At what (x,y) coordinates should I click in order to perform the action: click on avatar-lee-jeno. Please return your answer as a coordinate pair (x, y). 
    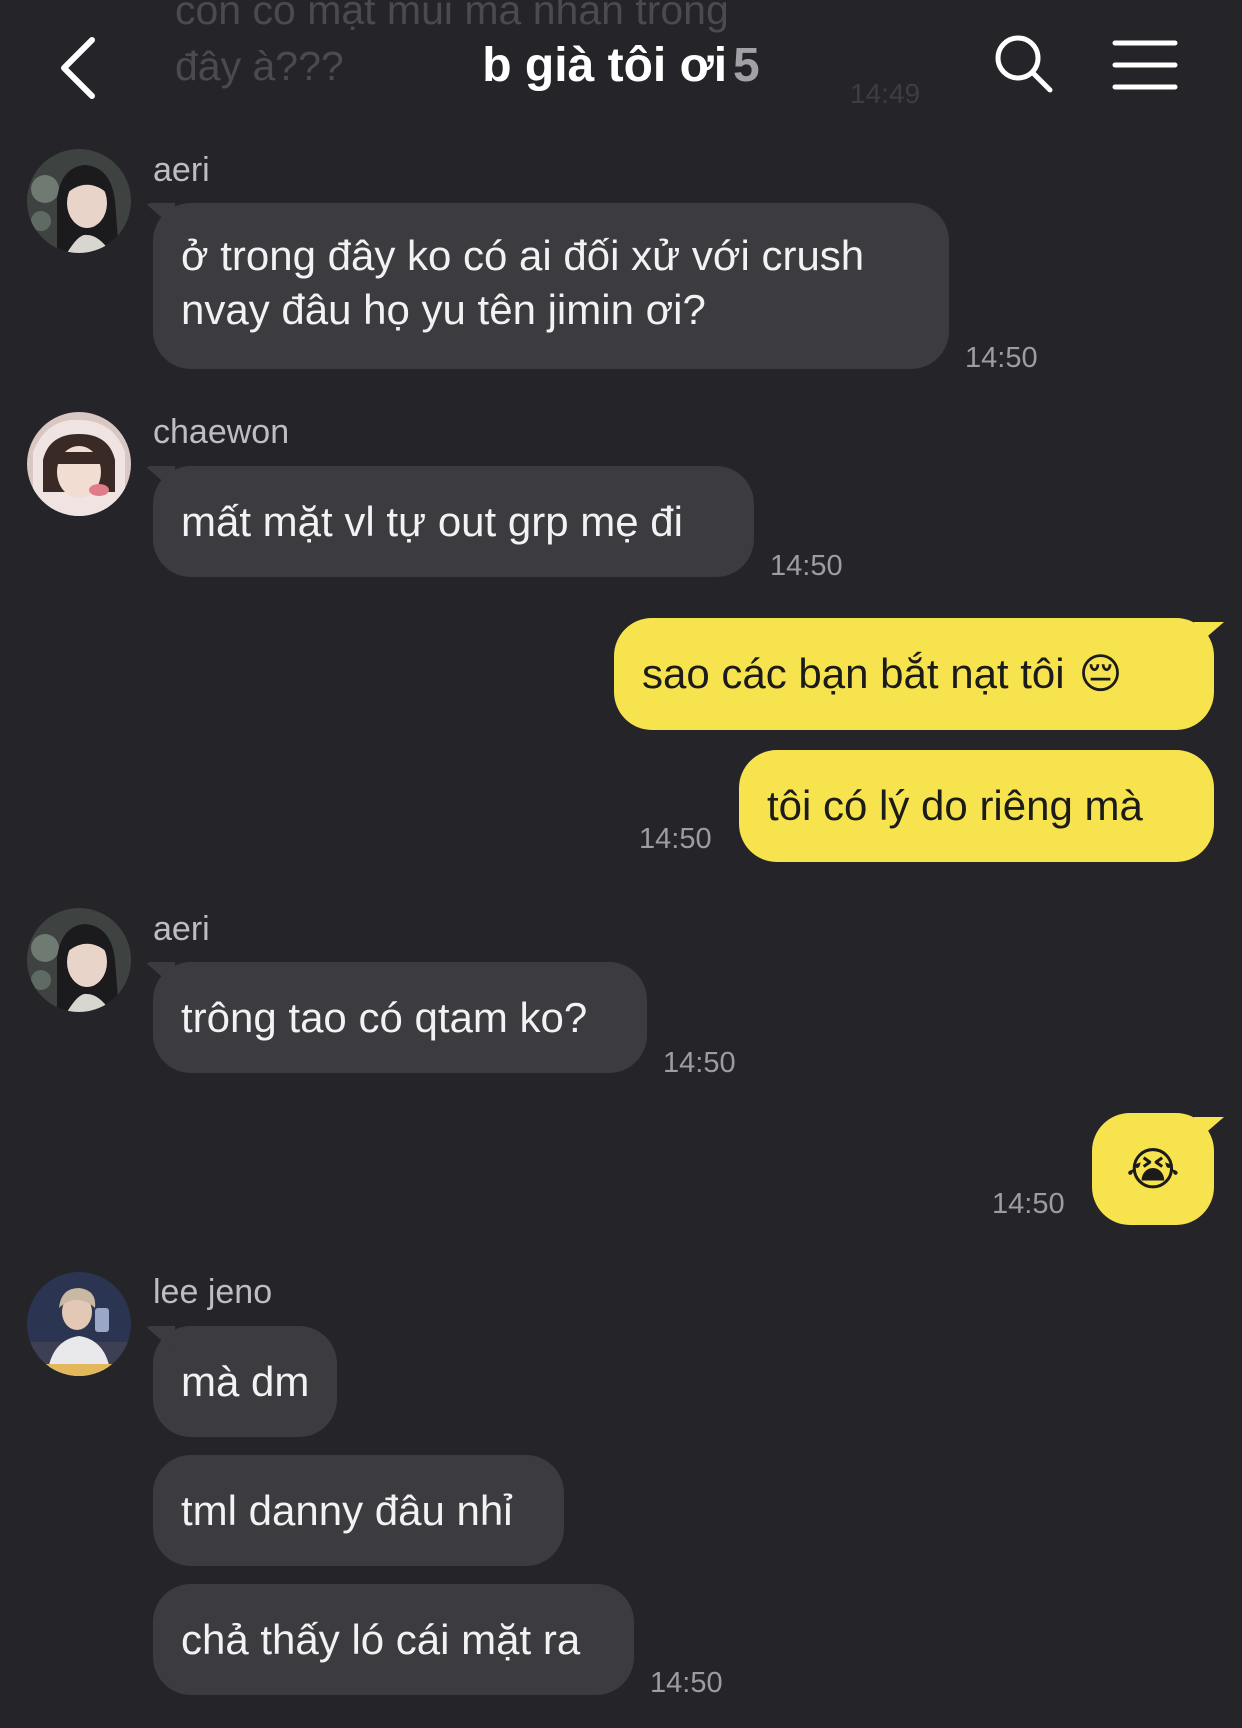
    Looking at the image, I should click on (79, 1324).